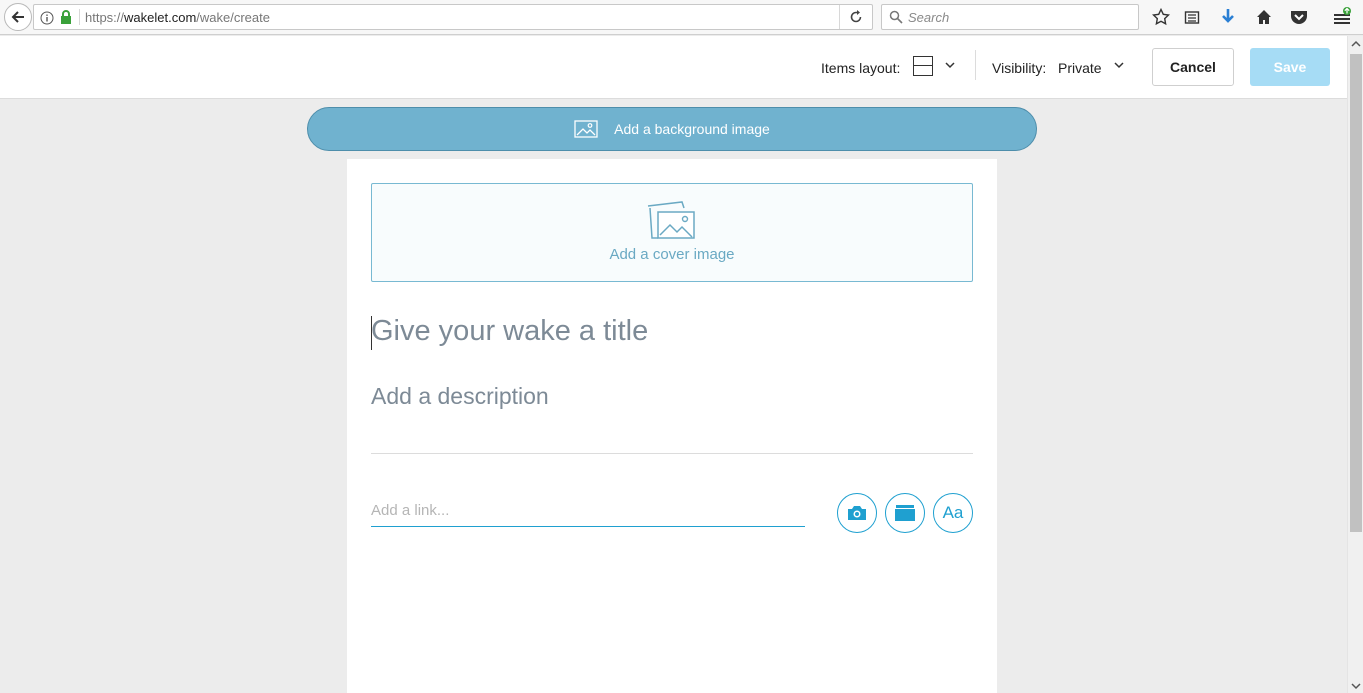 The height and width of the screenshot is (693, 1363). Describe the element at coordinates (672, 254) in the screenshot. I see `cover-image-label: Add a cover image` at that location.